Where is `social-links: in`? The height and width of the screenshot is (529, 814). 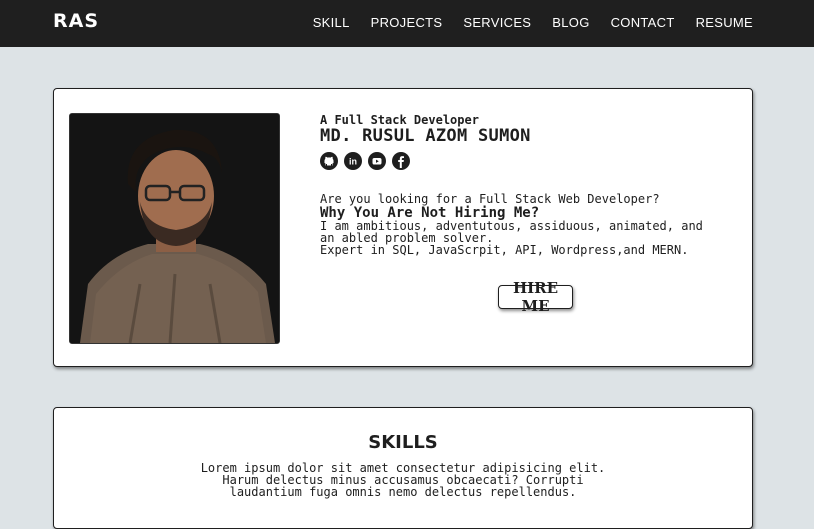
social-links: in is located at coordinates (525, 161).